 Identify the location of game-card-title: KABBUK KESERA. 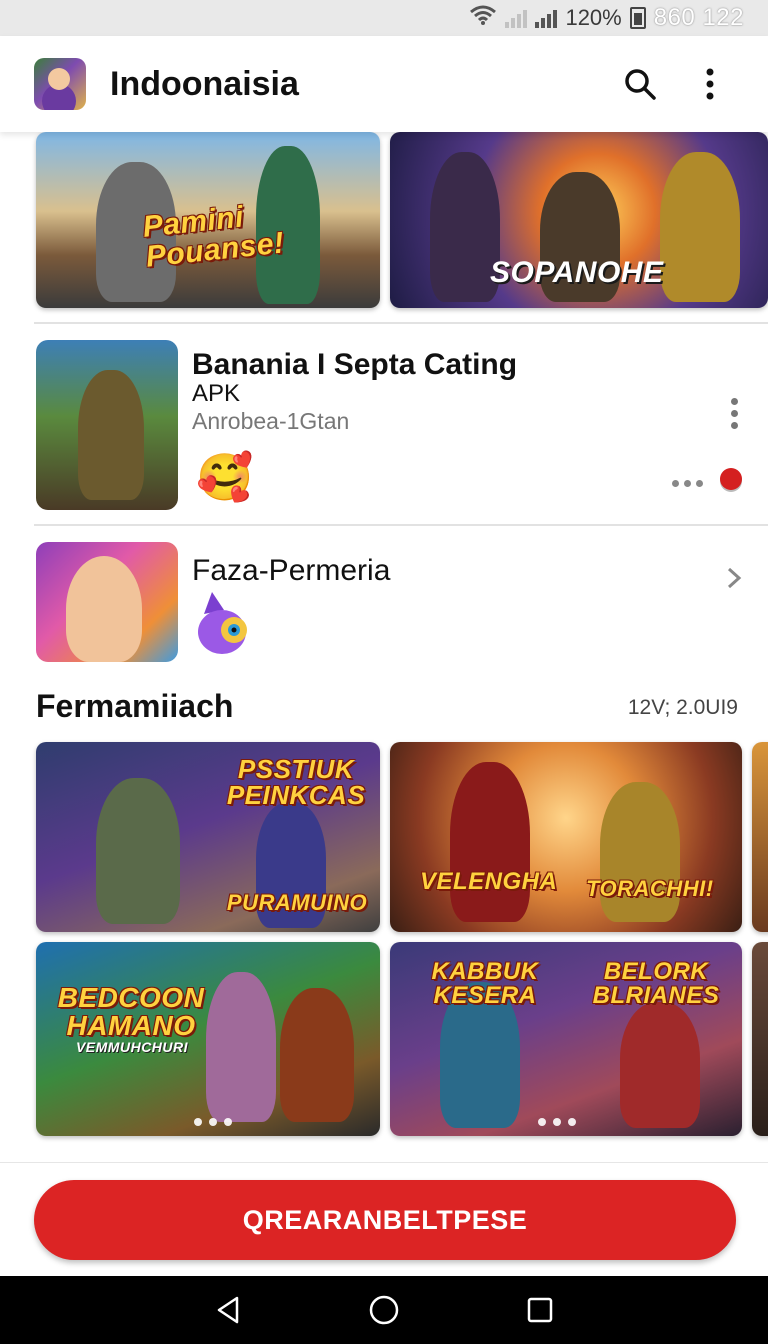
(485, 983).